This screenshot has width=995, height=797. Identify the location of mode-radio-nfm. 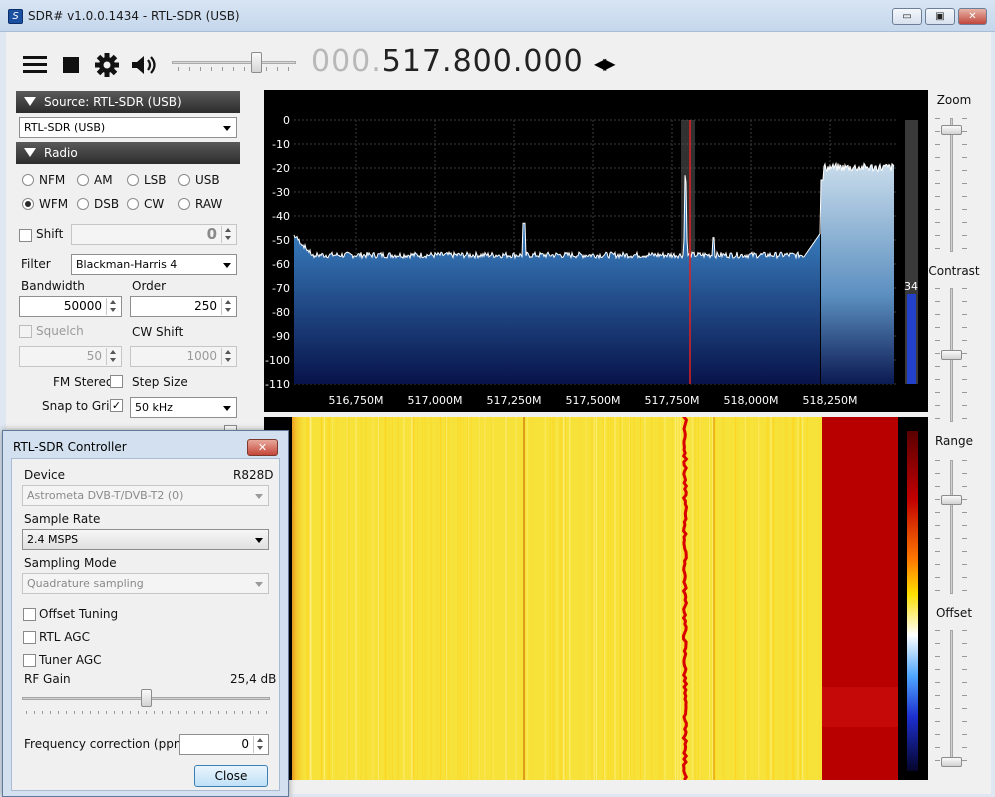
(28, 180).